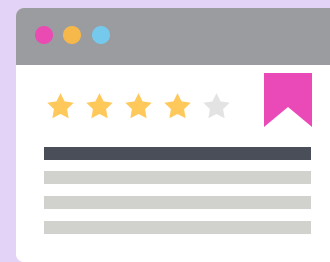 The width and height of the screenshot is (330, 262). What do you see at coordinates (72, 35) in the screenshot?
I see `yellow-dot-icon` at bounding box center [72, 35].